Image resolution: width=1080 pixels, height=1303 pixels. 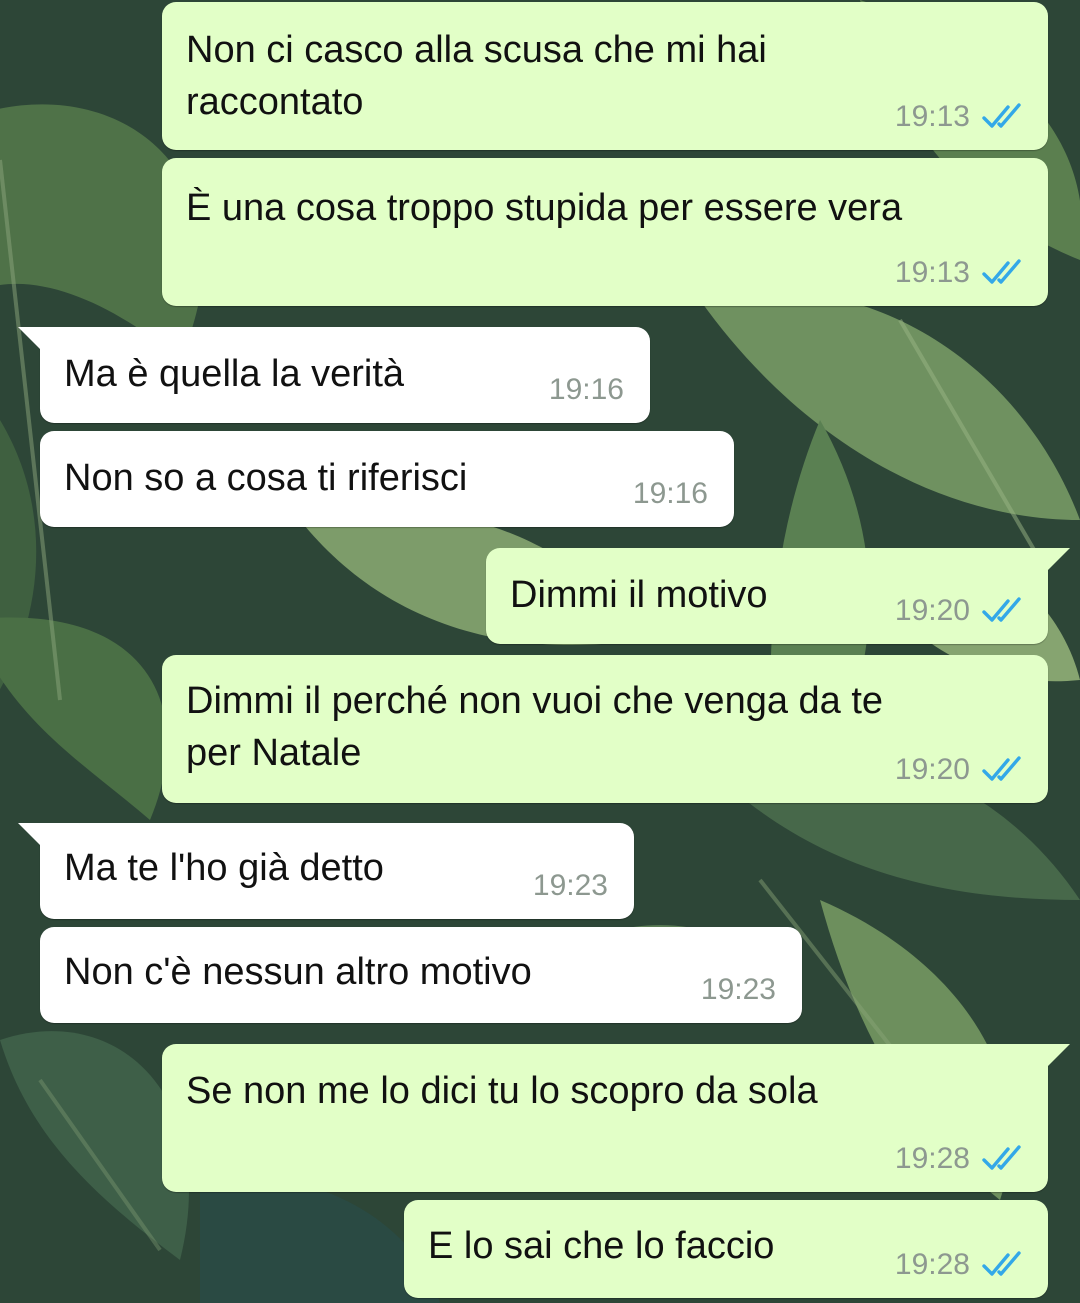 I want to click on message-text: Non c'è nessun altro motivo, so click(x=298, y=972).